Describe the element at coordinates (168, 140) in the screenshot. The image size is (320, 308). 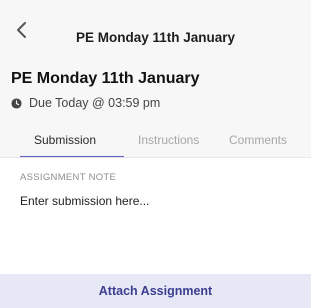
I see `tab-instructions: Instructions` at that location.